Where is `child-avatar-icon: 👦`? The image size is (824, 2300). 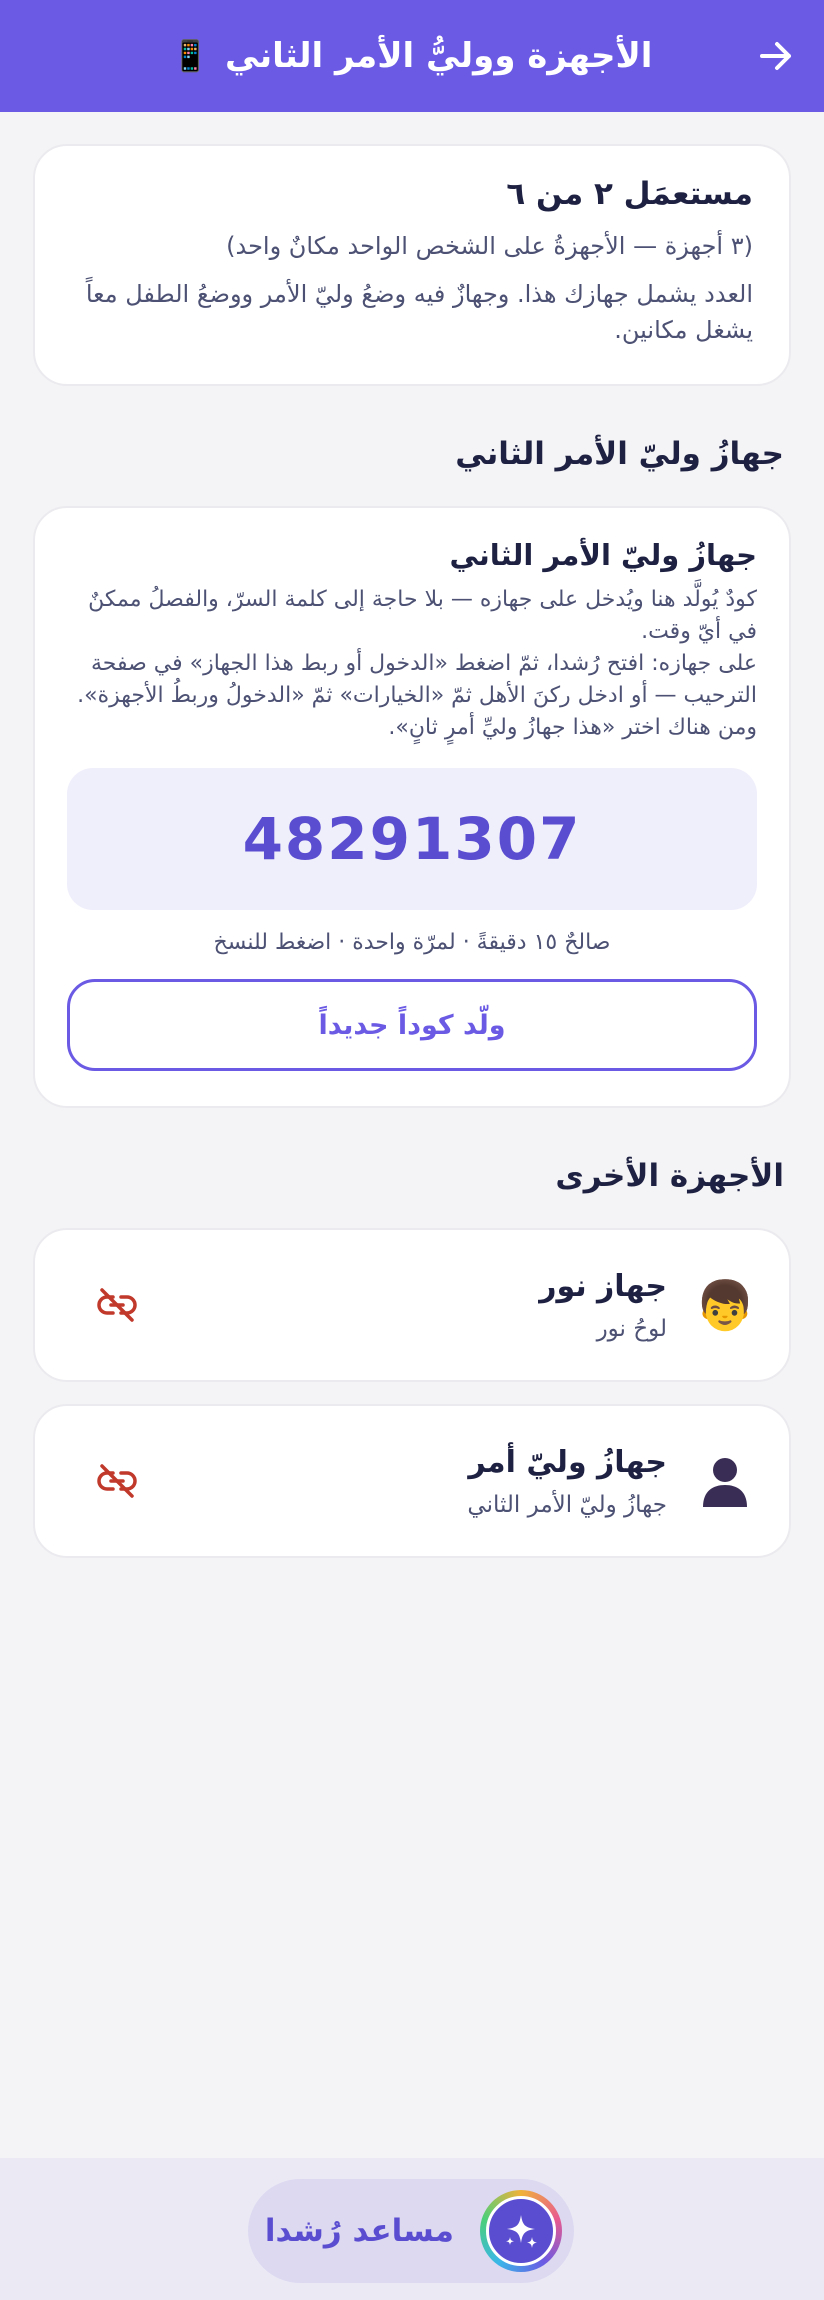 child-avatar-icon: 👦 is located at coordinates (725, 1305).